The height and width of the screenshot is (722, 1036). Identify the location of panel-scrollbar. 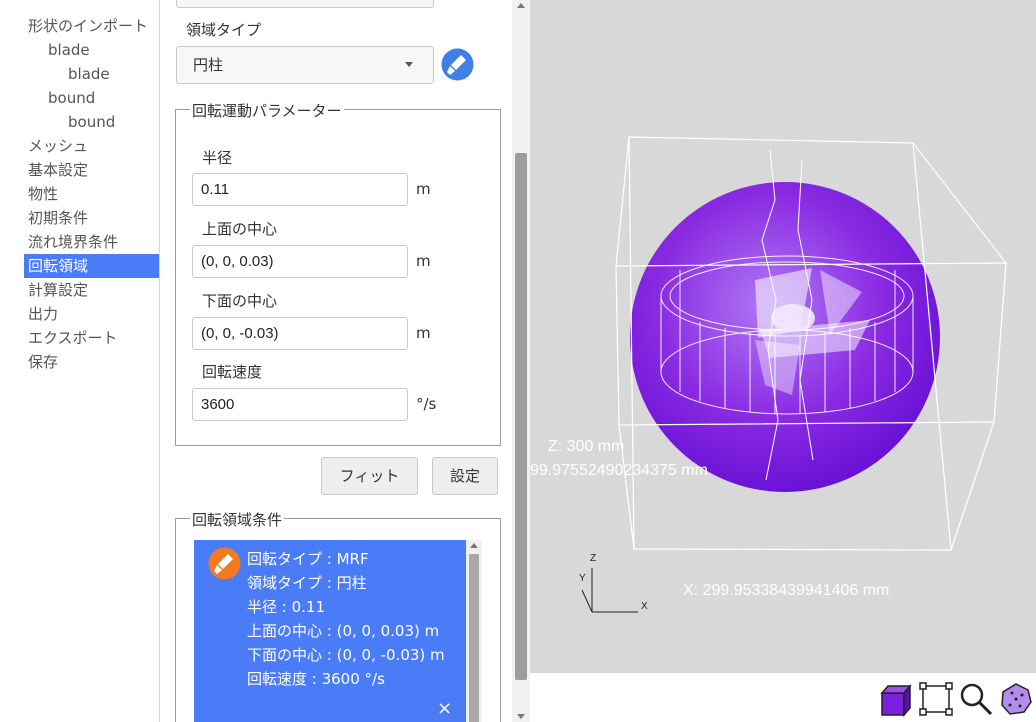
(521, 361).